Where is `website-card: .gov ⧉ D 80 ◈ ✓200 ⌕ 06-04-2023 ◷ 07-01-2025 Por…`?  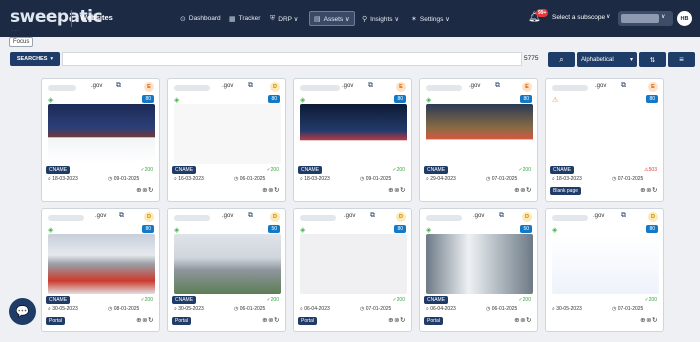 website-card: .gov ⧉ D 80 ◈ ✓200 ⌕ 06-04-2023 ◷ 07-01-2025 Por… is located at coordinates (352, 270).